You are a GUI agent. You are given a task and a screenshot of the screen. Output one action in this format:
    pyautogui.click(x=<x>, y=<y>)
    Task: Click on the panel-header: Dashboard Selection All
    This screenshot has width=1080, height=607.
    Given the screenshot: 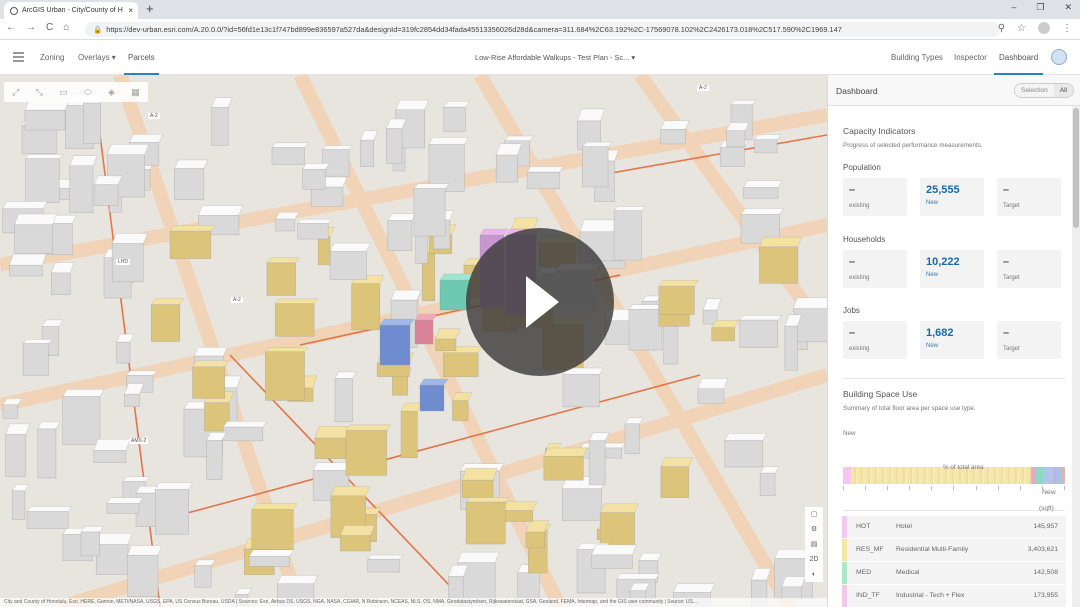 What is the action you would take?
    pyautogui.click(x=954, y=90)
    